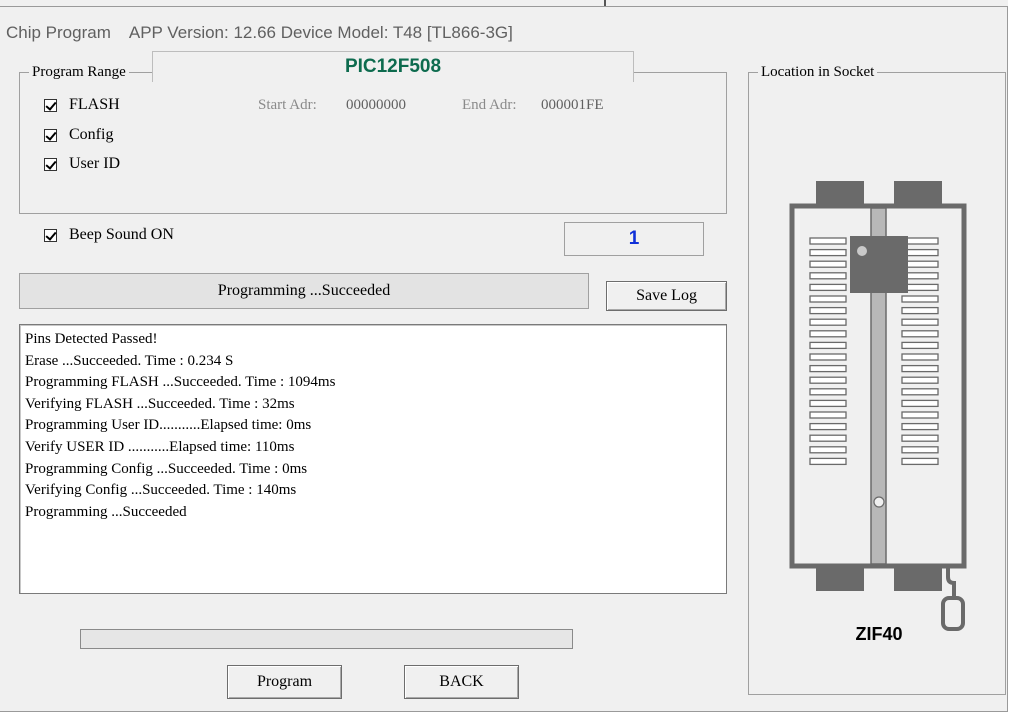  Describe the element at coordinates (879, 502) in the screenshot. I see `socket-rail-hole` at that location.